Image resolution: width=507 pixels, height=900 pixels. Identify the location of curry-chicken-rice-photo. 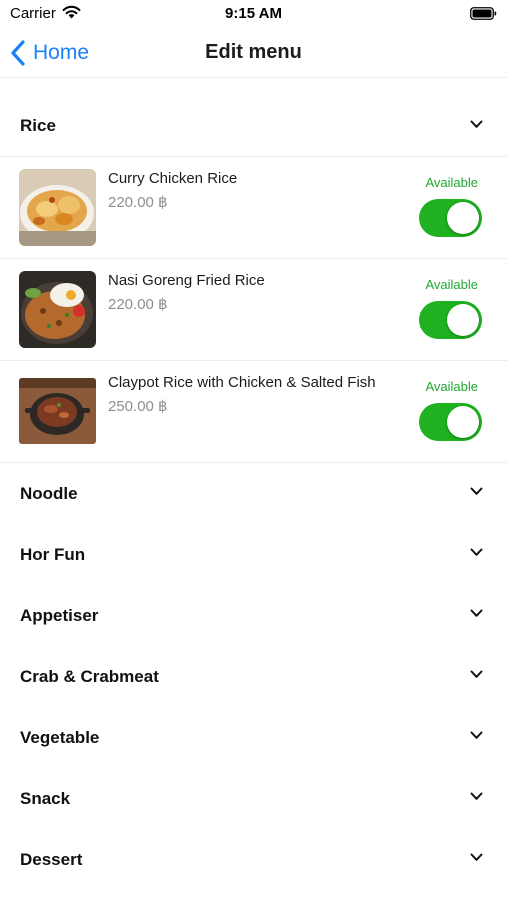
(57, 207).